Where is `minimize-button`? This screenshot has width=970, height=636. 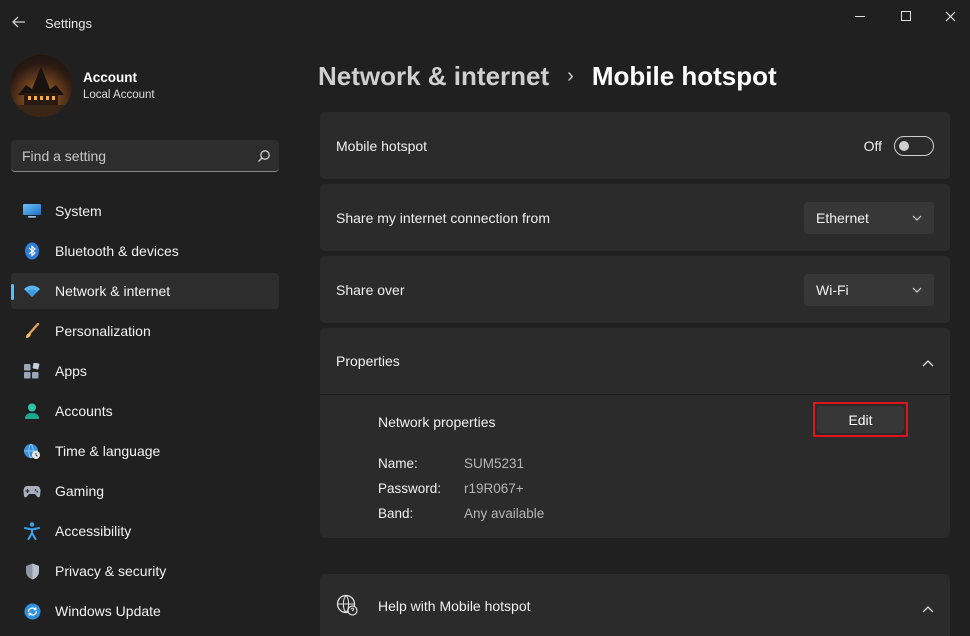
minimize-button is located at coordinates (860, 16).